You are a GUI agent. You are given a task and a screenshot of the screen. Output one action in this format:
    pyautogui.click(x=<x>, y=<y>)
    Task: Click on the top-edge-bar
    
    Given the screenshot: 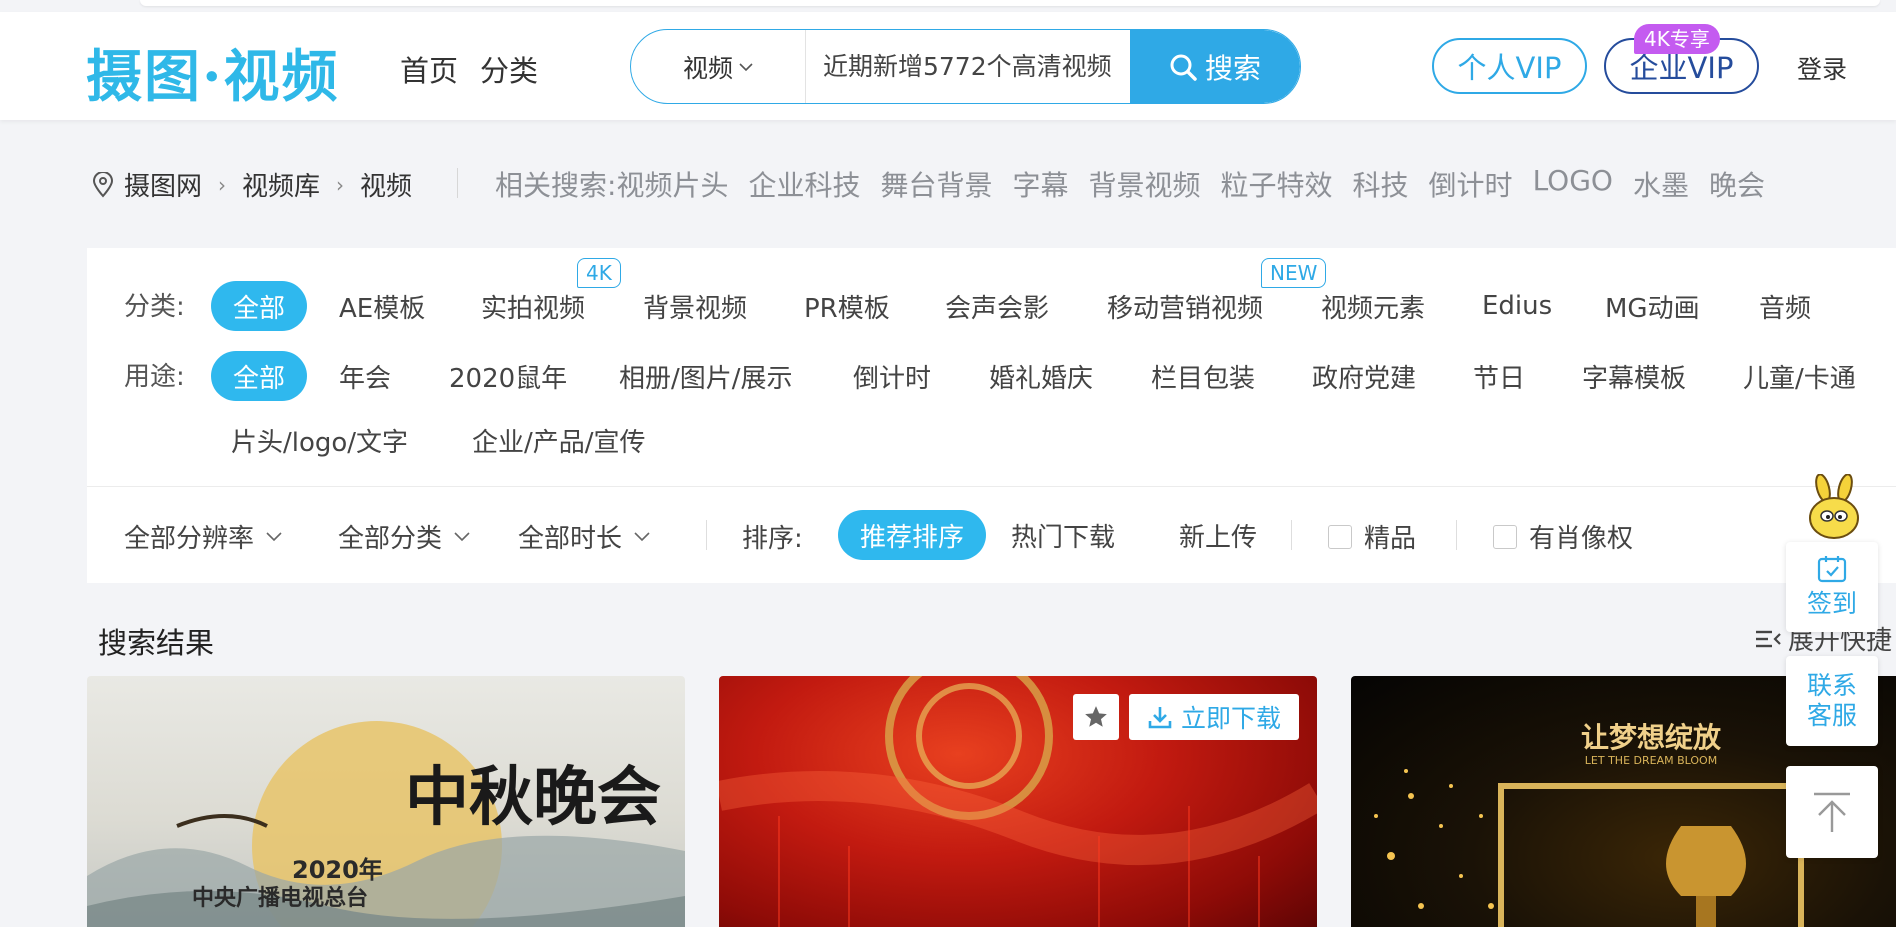 What is the action you would take?
    pyautogui.click(x=1010, y=3)
    